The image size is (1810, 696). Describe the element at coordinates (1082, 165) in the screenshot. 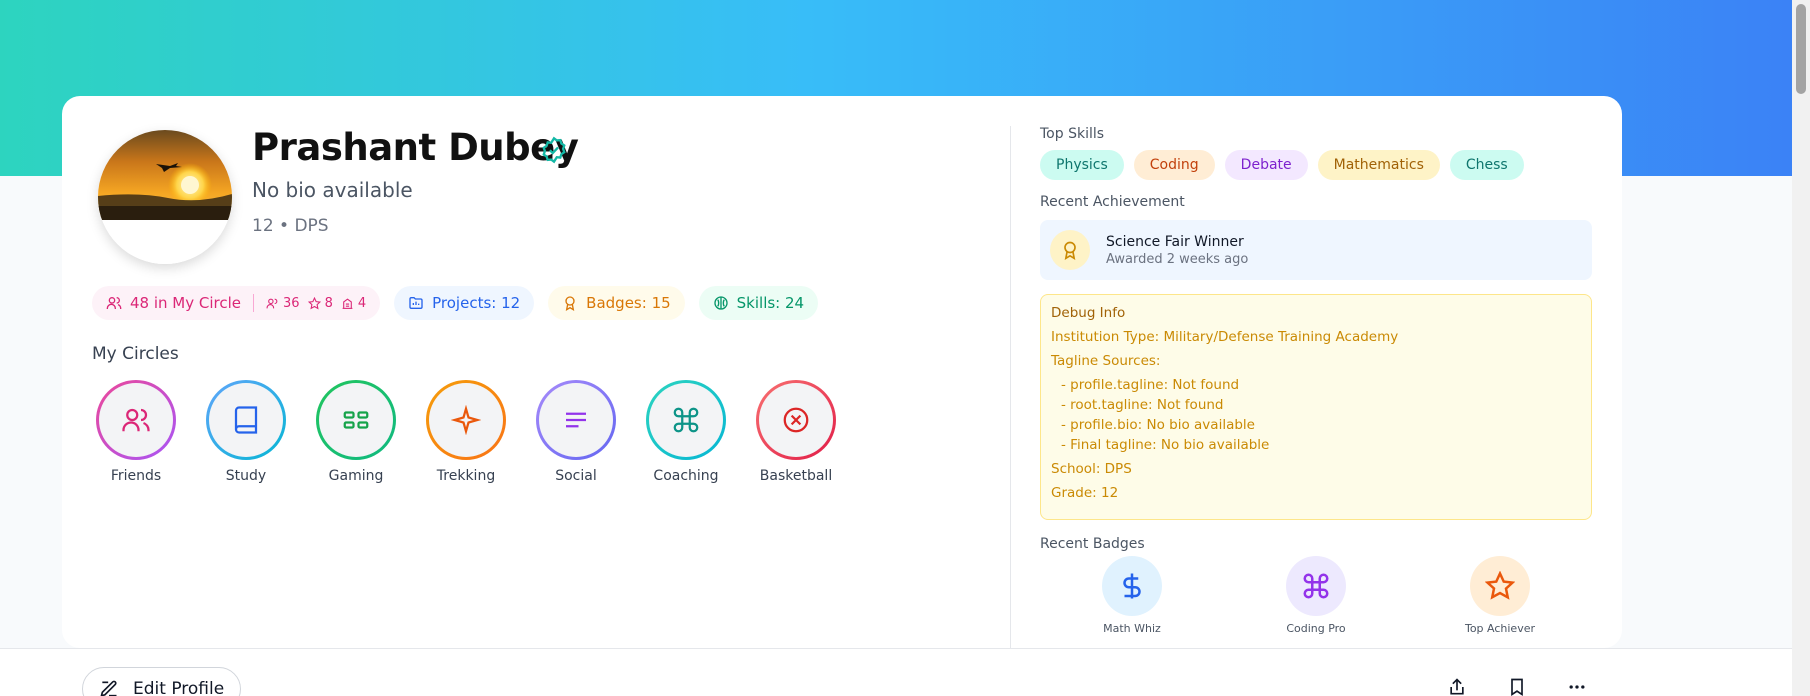

I see `skill-tag: Physics` at that location.